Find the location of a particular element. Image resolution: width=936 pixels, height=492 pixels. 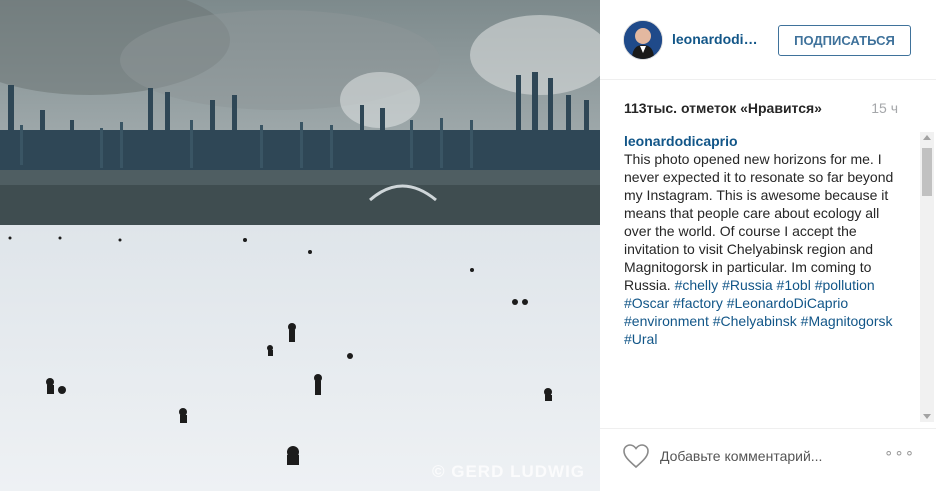

avatar is located at coordinates (643, 40).